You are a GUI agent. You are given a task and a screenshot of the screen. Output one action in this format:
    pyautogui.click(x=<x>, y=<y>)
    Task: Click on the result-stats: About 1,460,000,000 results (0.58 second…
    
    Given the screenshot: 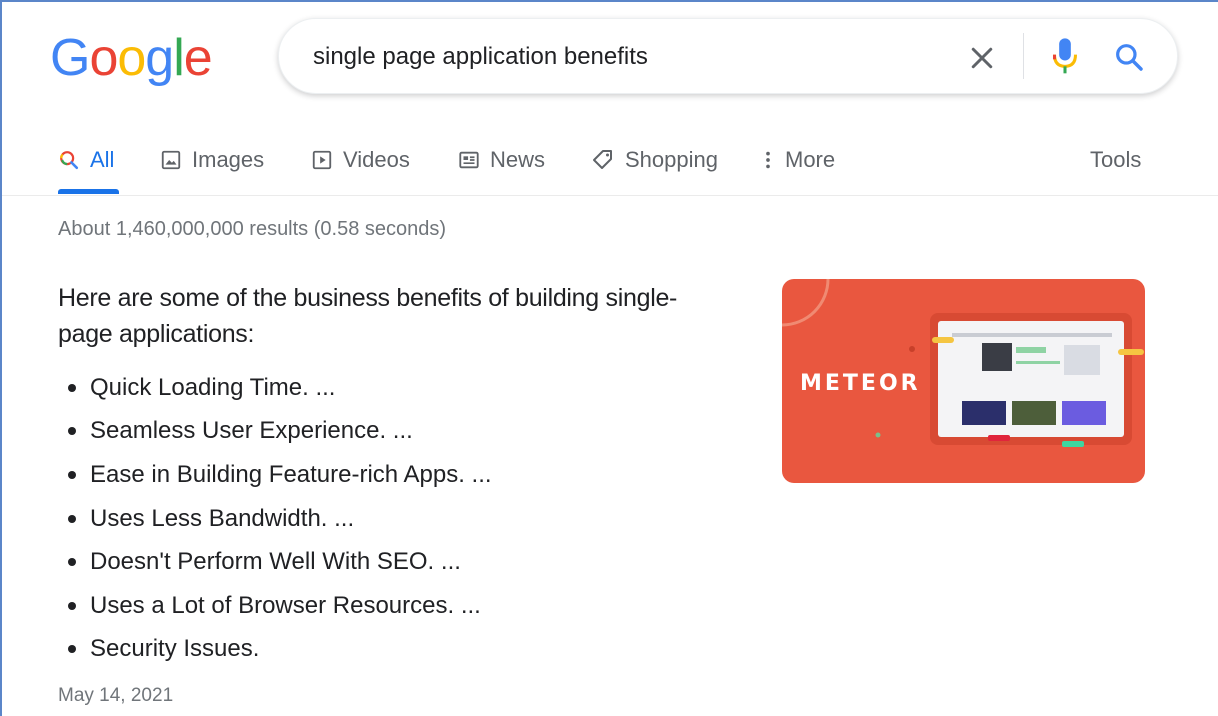 What is the action you would take?
    pyautogui.click(x=252, y=229)
    